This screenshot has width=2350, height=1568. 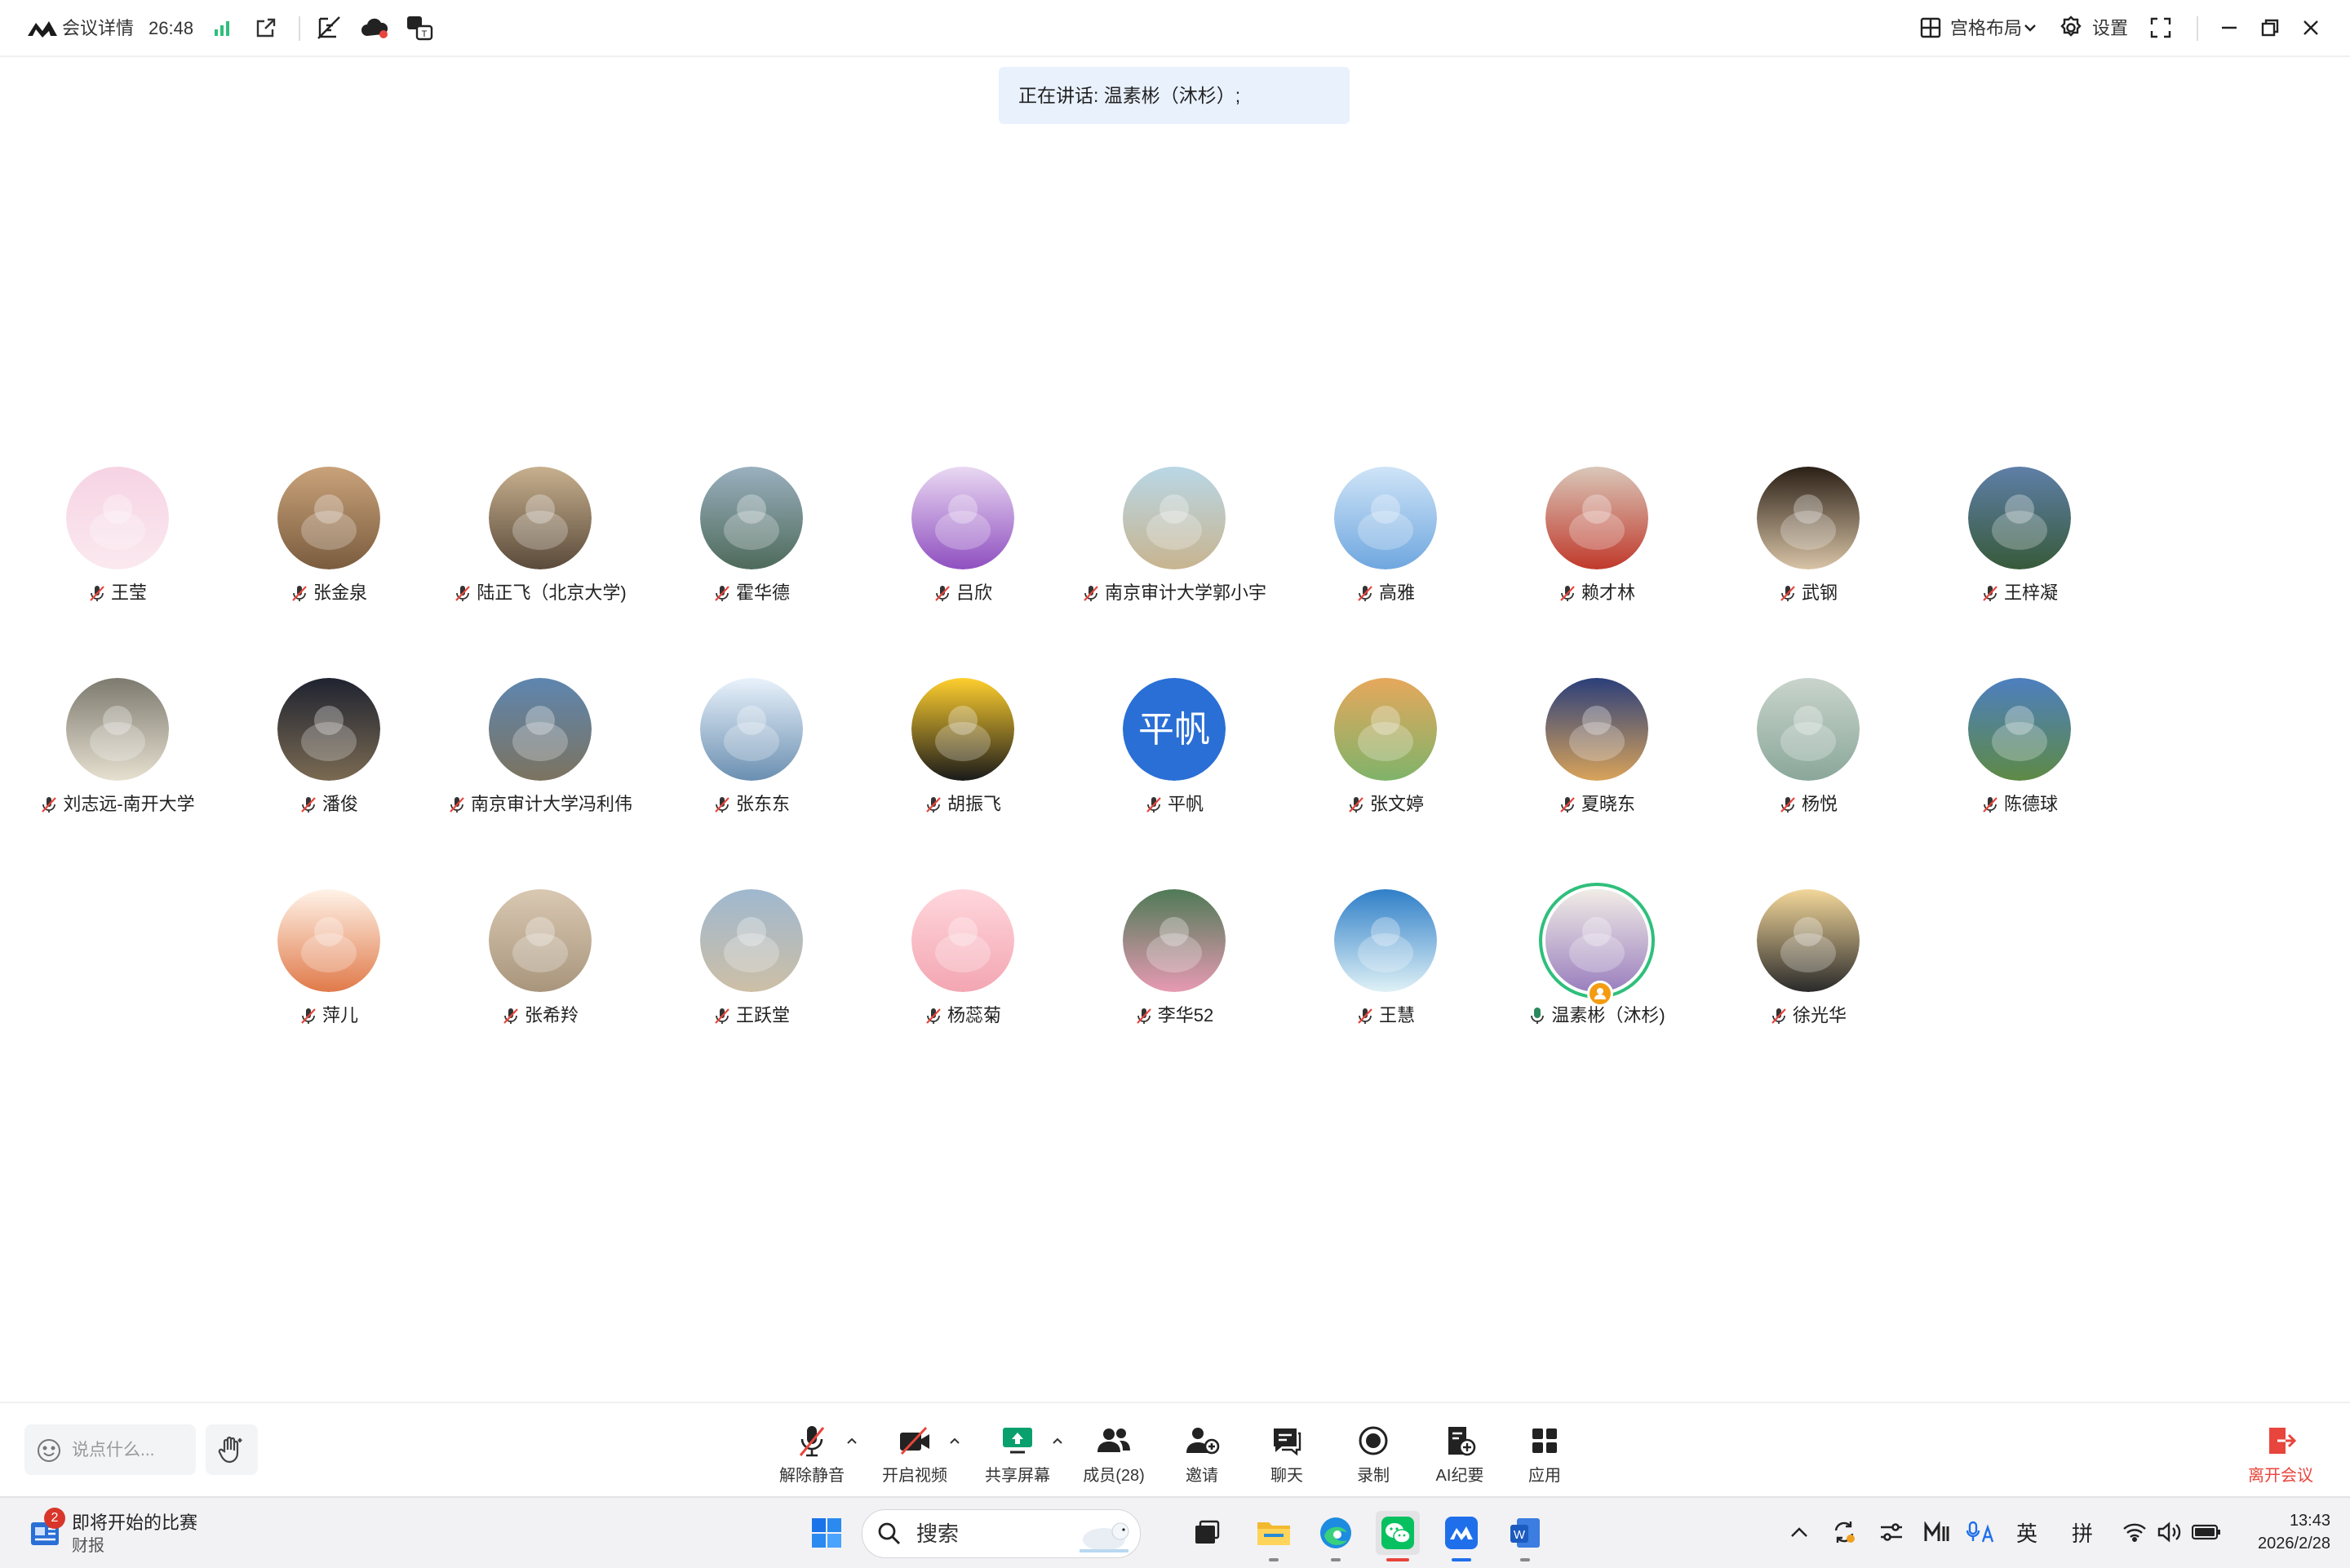 What do you see at coordinates (812, 1455) in the screenshot?
I see `unmute-button: 解除静音` at bounding box center [812, 1455].